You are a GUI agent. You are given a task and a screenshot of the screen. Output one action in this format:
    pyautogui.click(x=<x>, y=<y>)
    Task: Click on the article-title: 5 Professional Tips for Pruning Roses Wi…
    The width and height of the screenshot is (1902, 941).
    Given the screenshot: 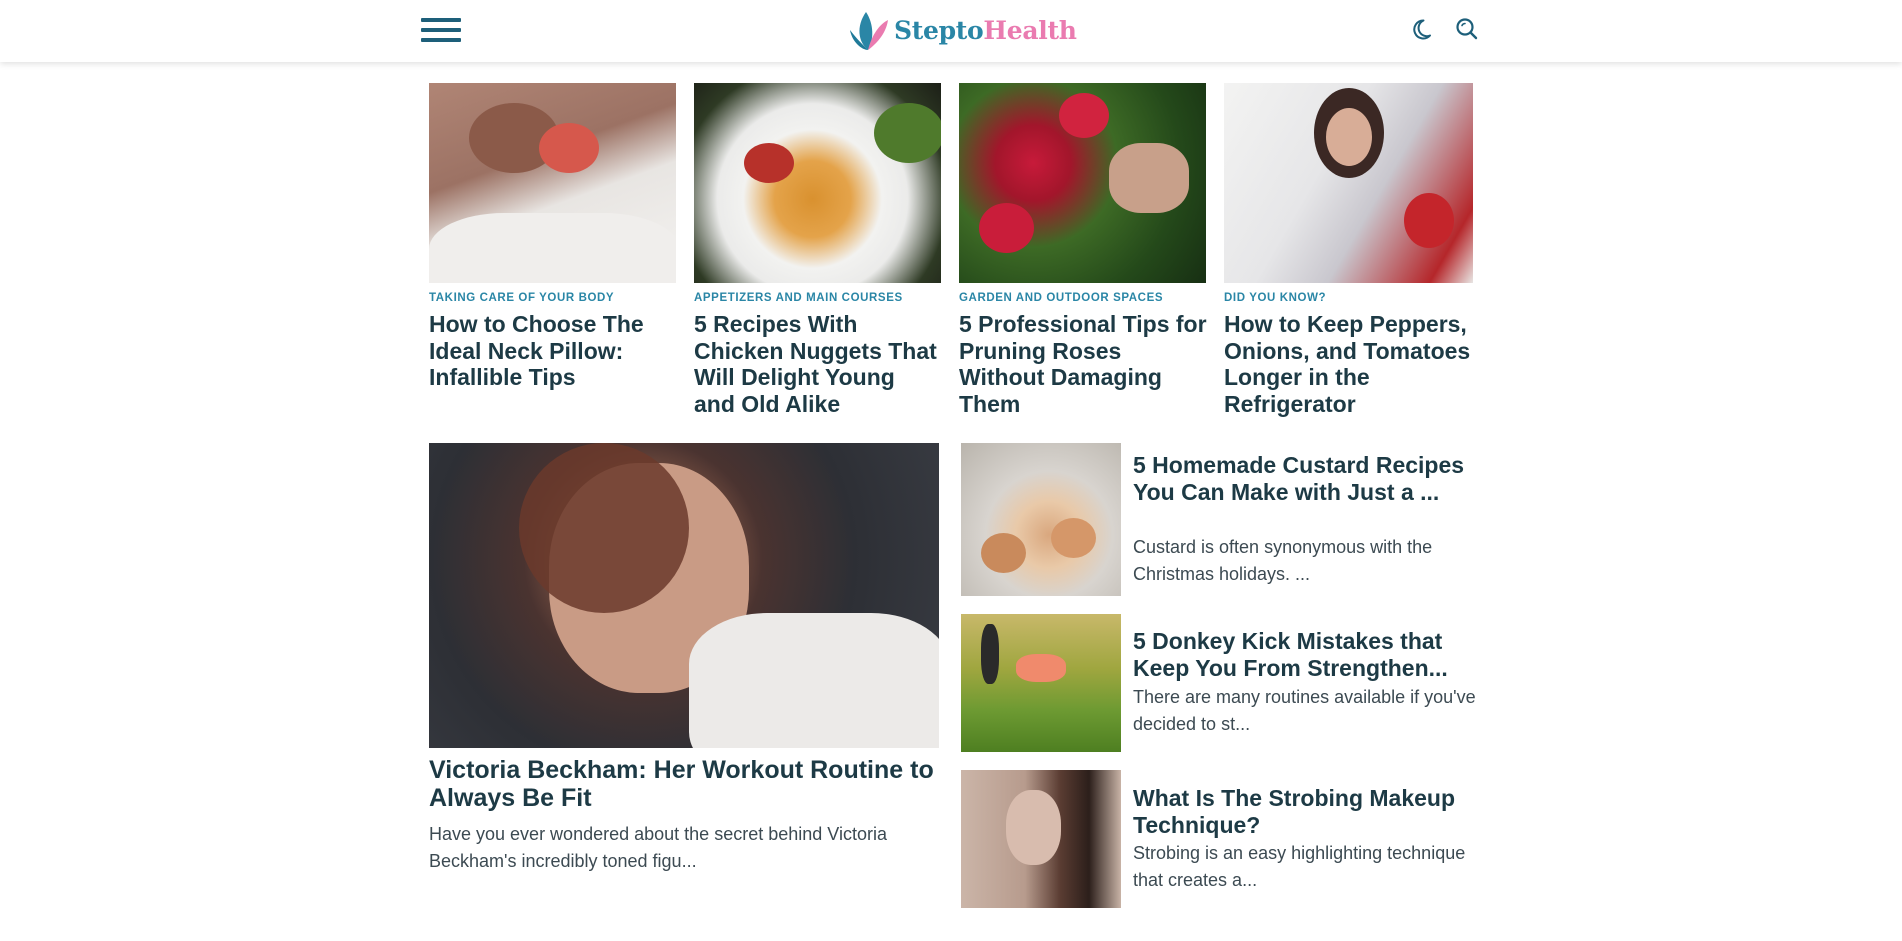 What is the action you would take?
    pyautogui.click(x=1083, y=364)
    